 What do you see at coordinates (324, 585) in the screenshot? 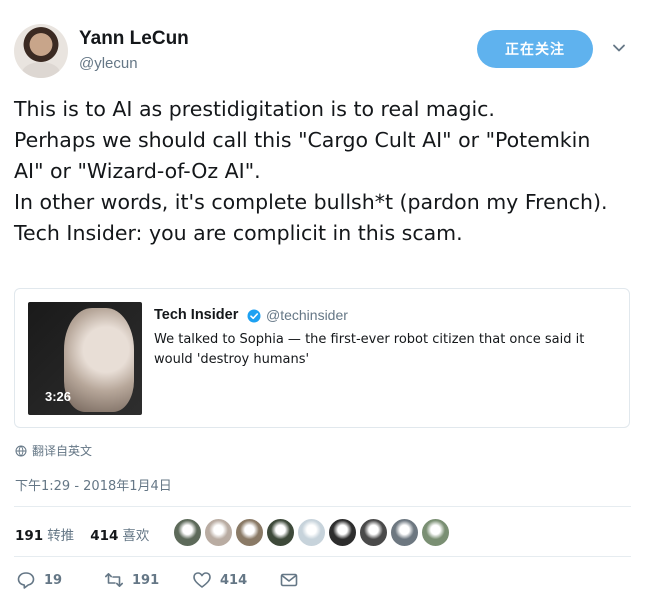
I see `tweet-actions: 19 191 414` at bounding box center [324, 585].